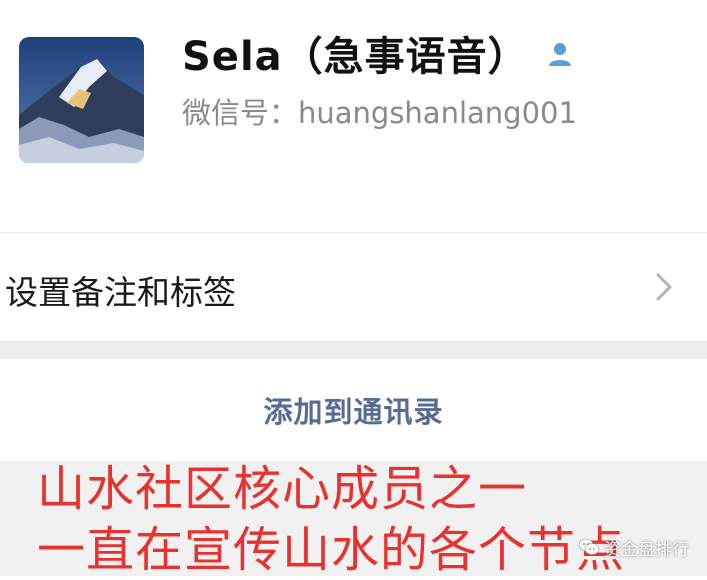  Describe the element at coordinates (353, 350) in the screenshot. I see `section-gap` at that location.